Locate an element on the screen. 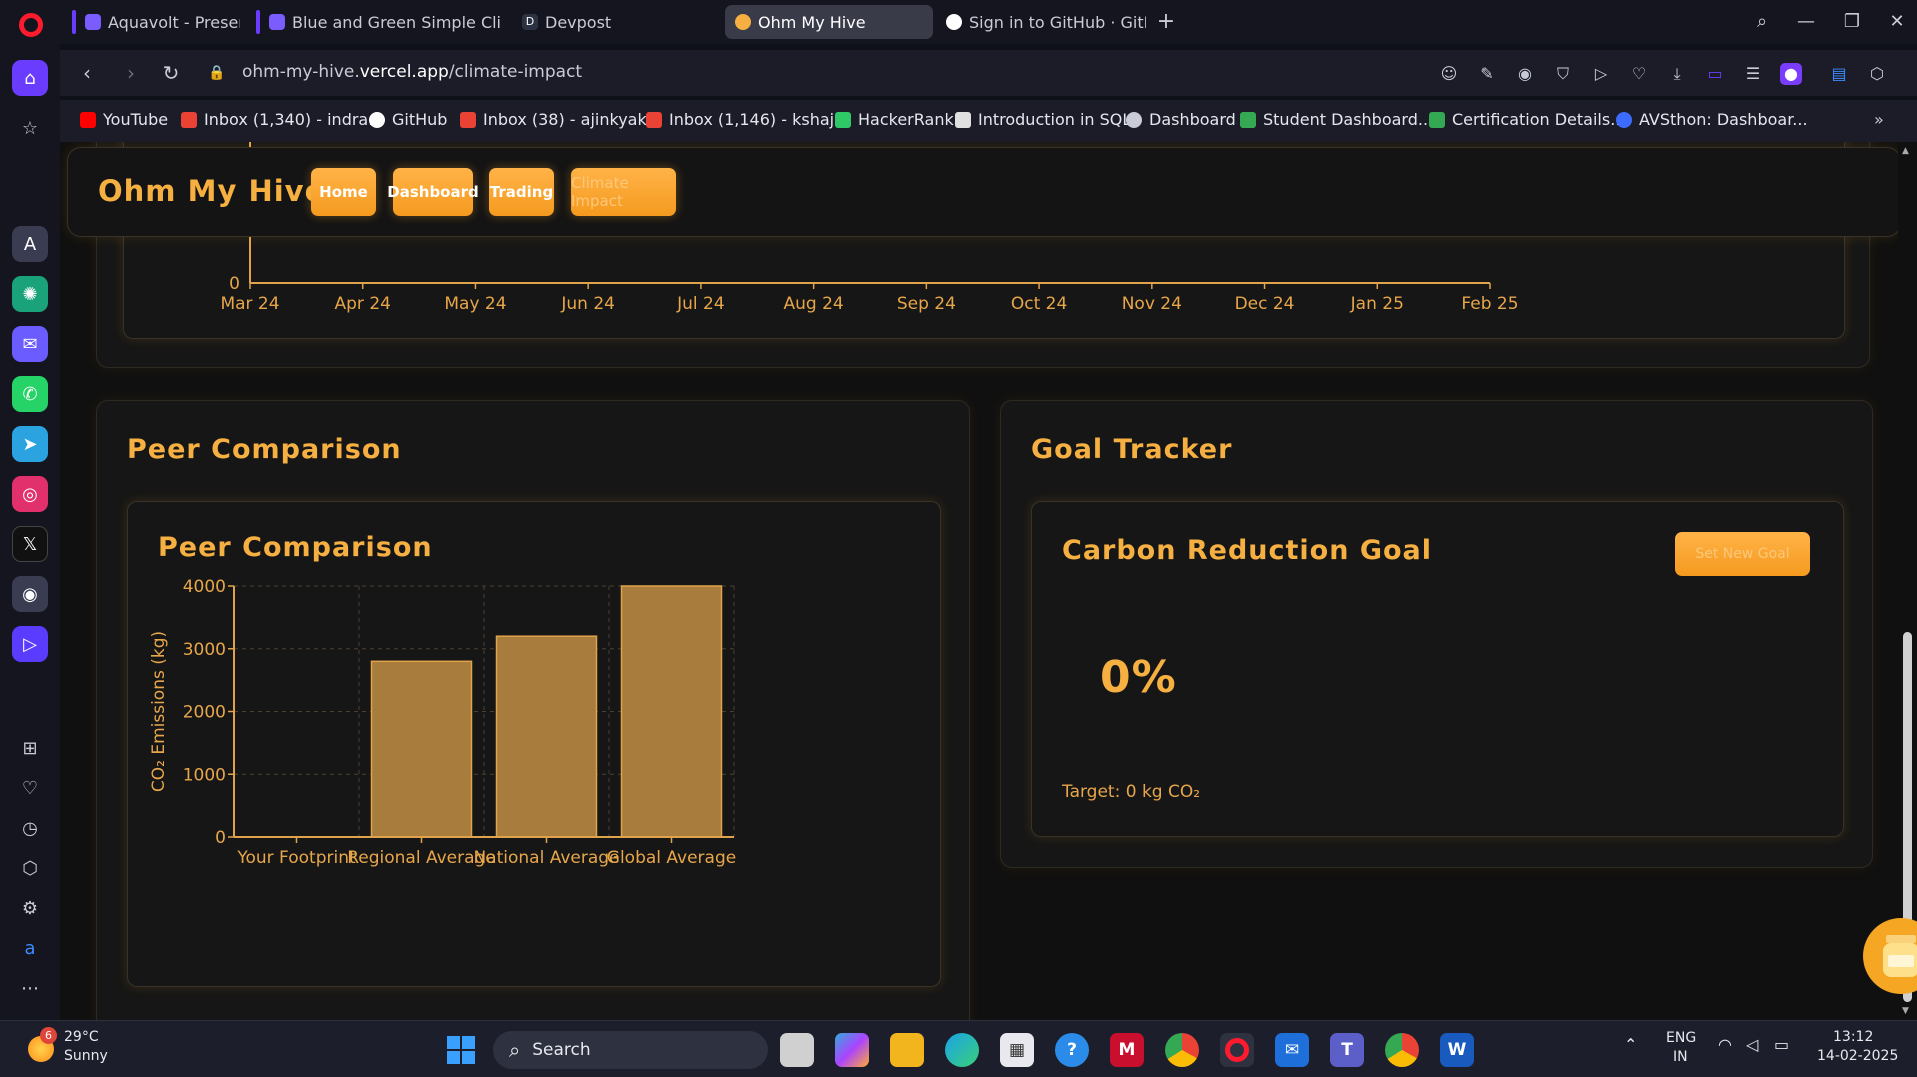  new-tab-plus-icon: + is located at coordinates (1166, 22).